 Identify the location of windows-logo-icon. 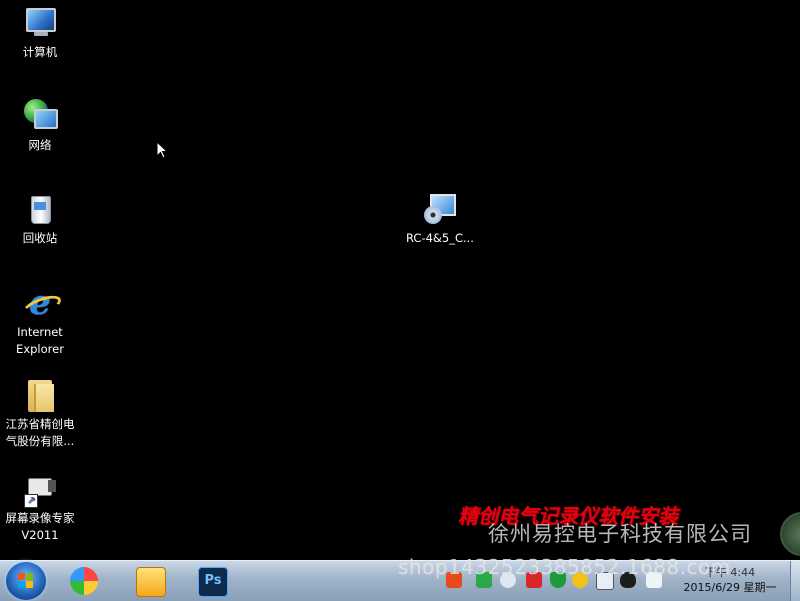
(26, 581).